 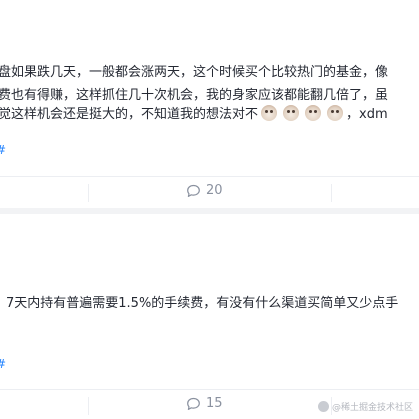 I want to click on post-1-comment-count: 20, so click(x=214, y=190).